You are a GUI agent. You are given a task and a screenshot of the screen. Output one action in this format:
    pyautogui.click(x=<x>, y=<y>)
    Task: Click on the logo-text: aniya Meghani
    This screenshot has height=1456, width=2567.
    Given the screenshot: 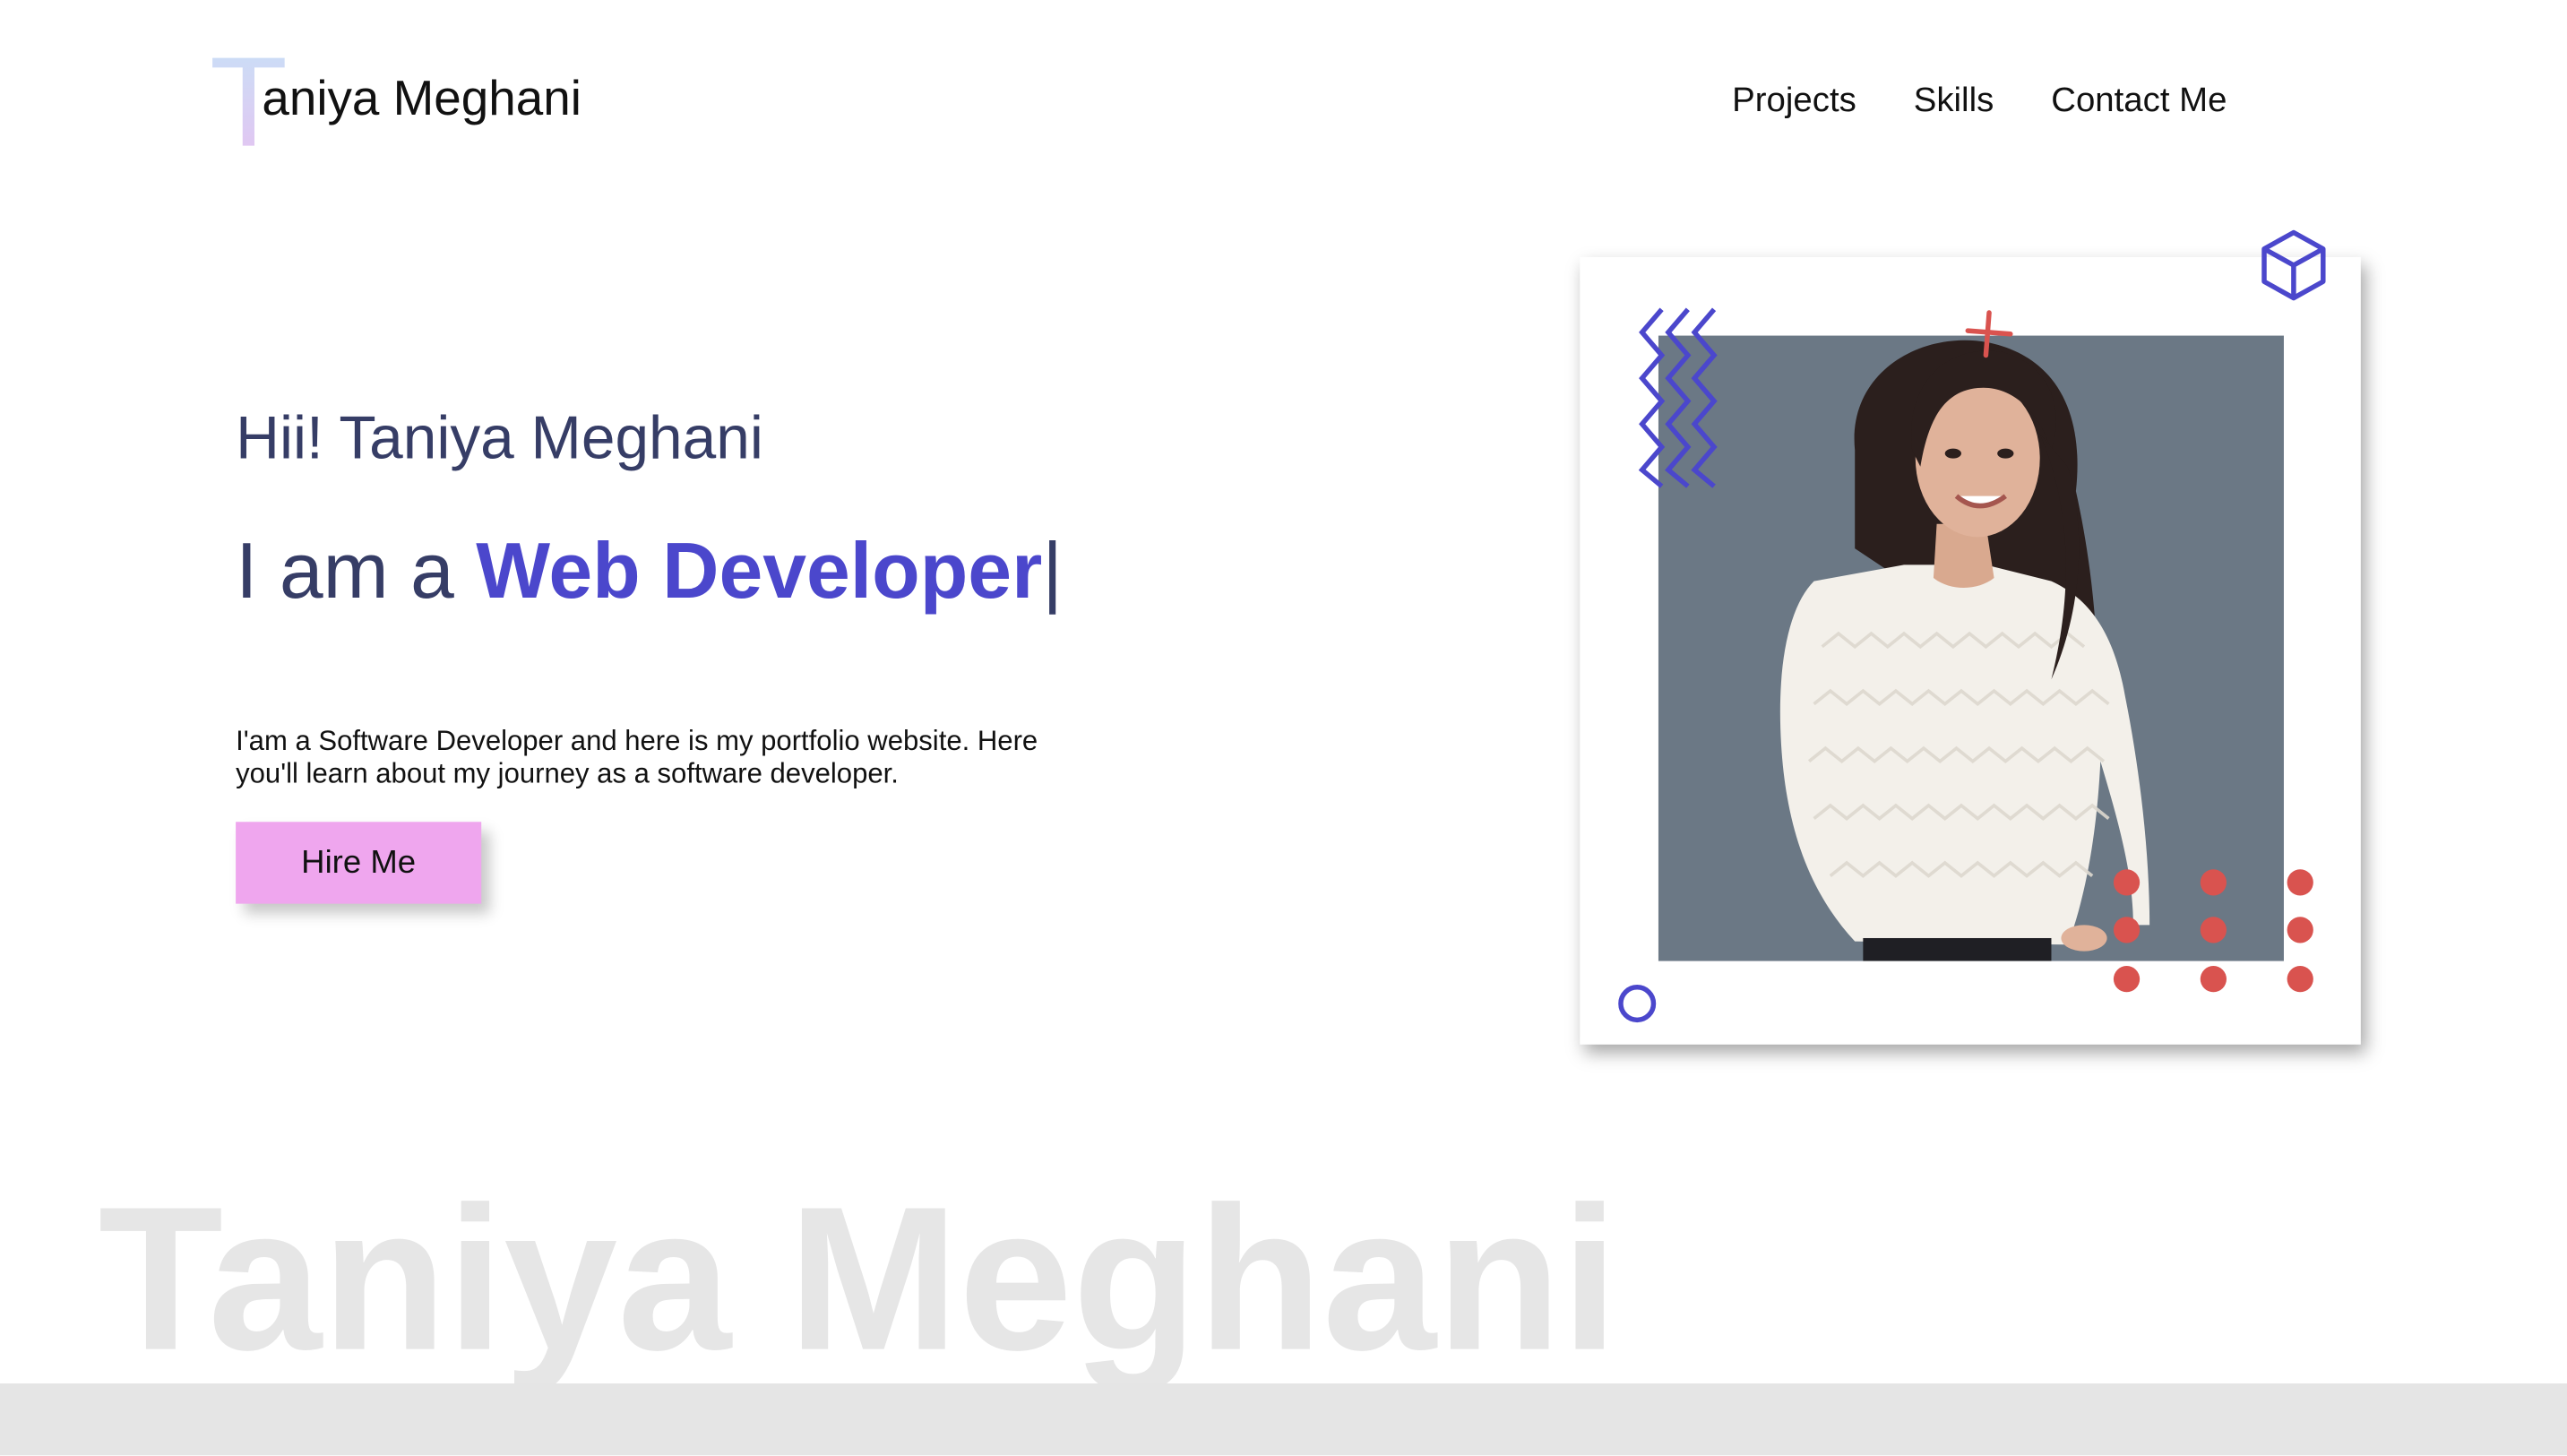 What is the action you would take?
    pyautogui.click(x=422, y=99)
    